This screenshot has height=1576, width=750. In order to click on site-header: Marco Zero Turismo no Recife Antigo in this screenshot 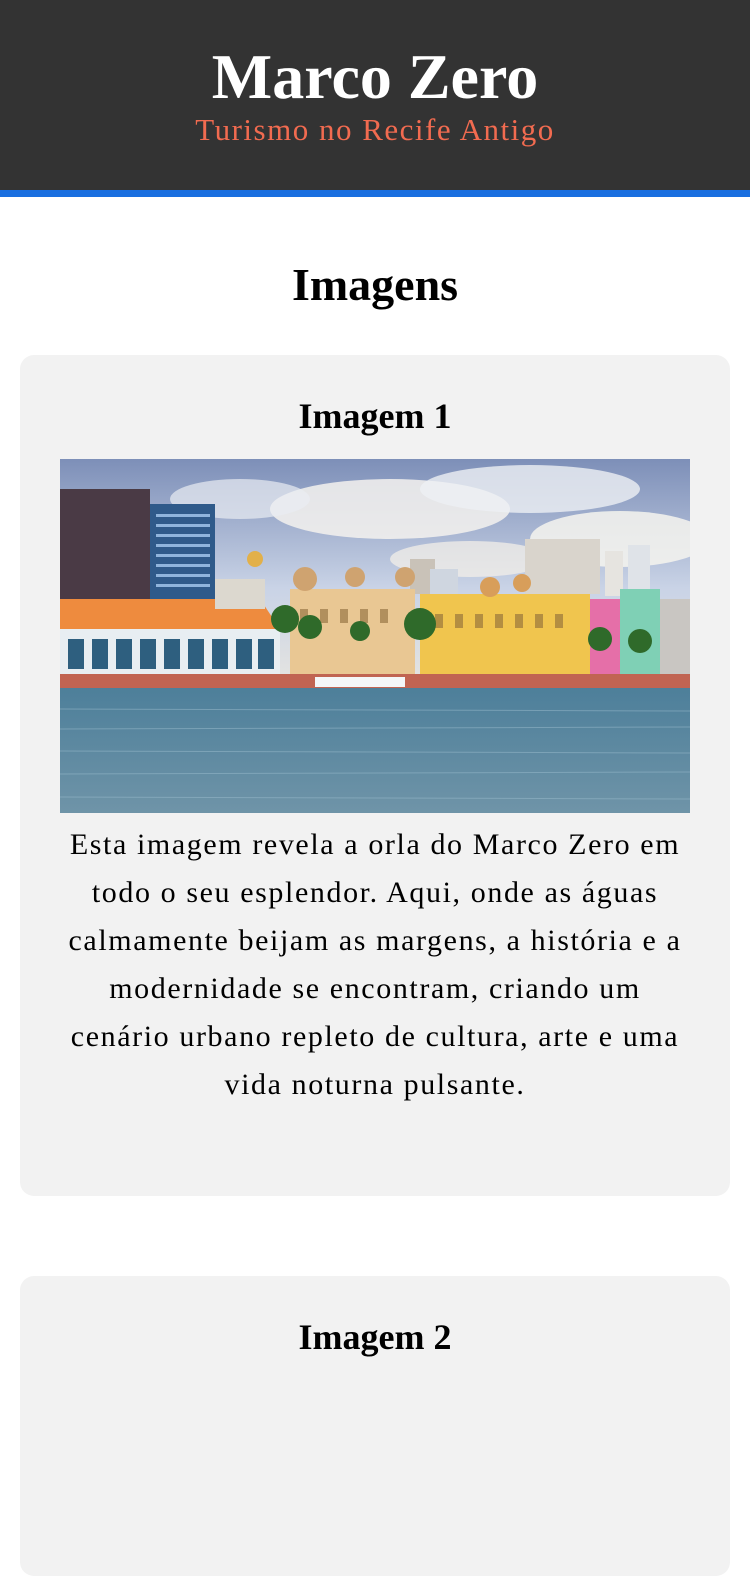, I will do `click(375, 98)`.